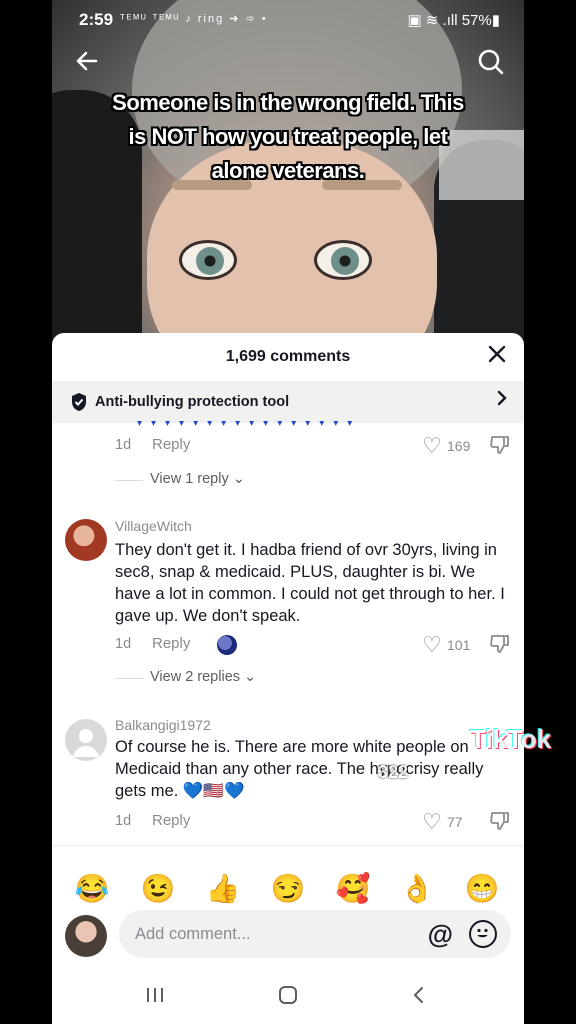 The image size is (576, 1024). I want to click on comment-composer: @, so click(315, 934).